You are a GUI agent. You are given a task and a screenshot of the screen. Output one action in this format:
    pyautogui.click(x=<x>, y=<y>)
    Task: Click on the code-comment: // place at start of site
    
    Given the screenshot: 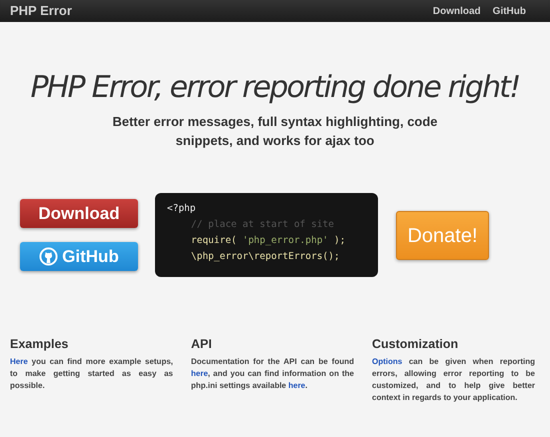 What is the action you would take?
    pyautogui.click(x=262, y=225)
    